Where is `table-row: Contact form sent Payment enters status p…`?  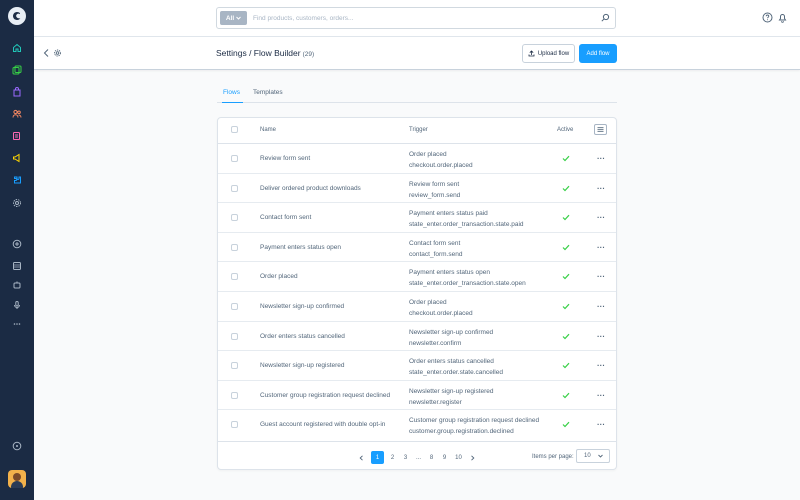 table-row: Contact form sent Payment enters status p… is located at coordinates (417, 218).